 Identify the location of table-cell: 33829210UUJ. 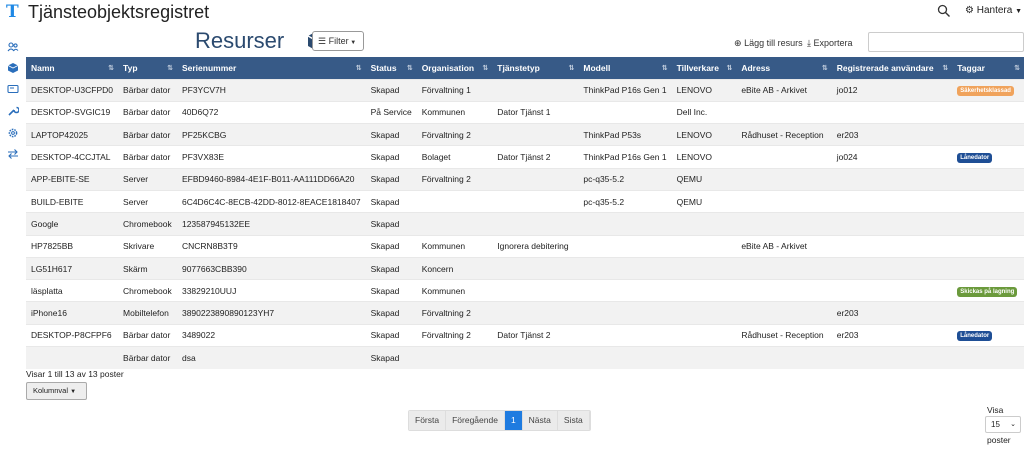
(271, 290).